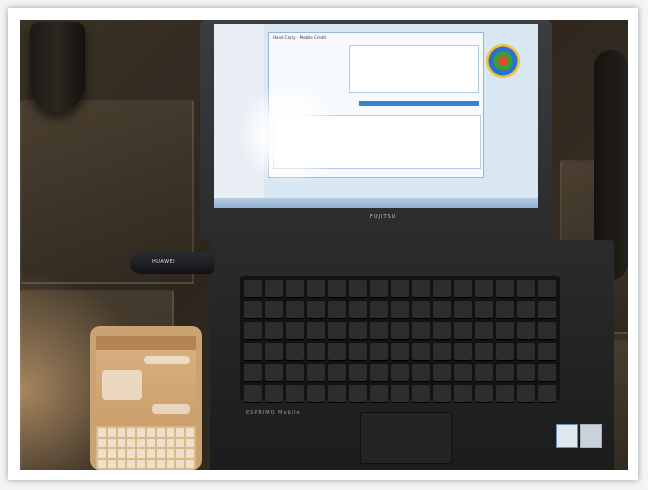 This screenshot has height=490, width=648. What do you see at coordinates (57, 67) in the screenshot?
I see `glass-jar` at bounding box center [57, 67].